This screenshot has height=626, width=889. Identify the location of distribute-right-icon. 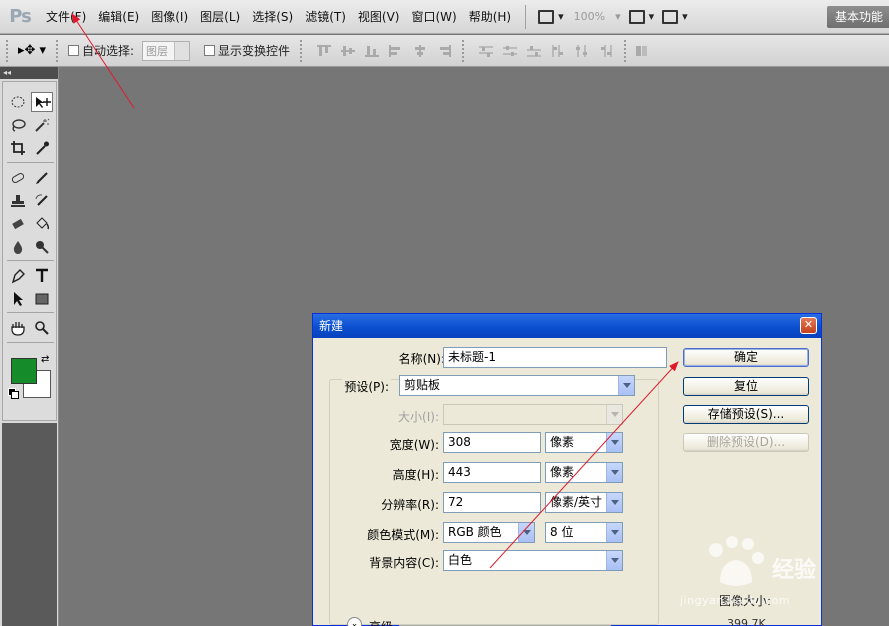
(606, 51).